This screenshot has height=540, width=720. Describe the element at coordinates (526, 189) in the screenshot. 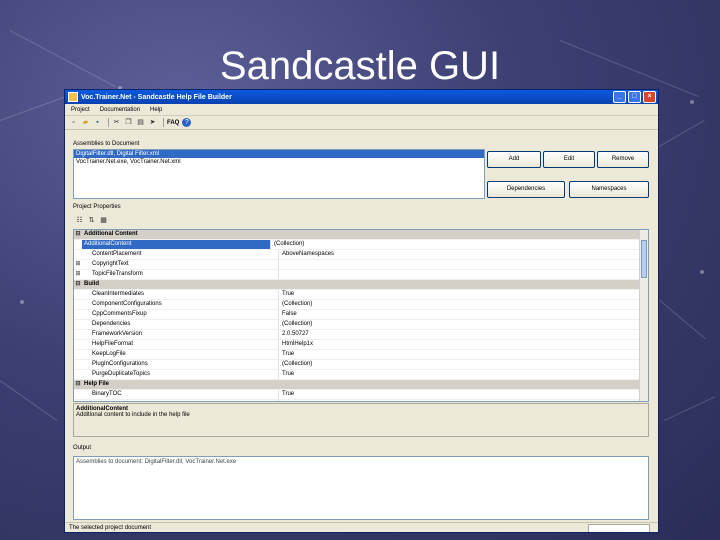

I see `dependencies-button: Dependencies` at that location.